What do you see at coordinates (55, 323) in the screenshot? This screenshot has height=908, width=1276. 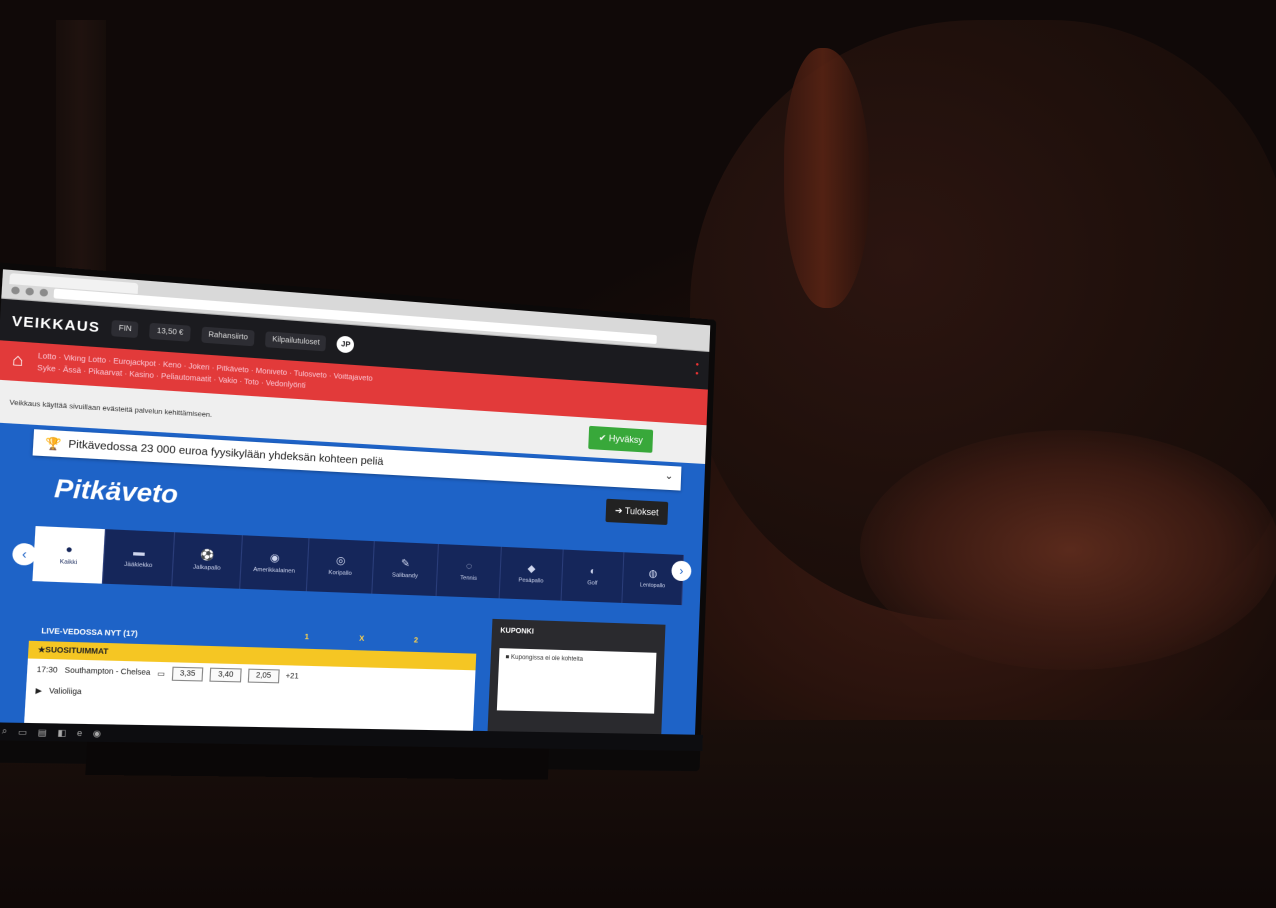 I see `veikkaus-logo: VEIKKAUS` at bounding box center [55, 323].